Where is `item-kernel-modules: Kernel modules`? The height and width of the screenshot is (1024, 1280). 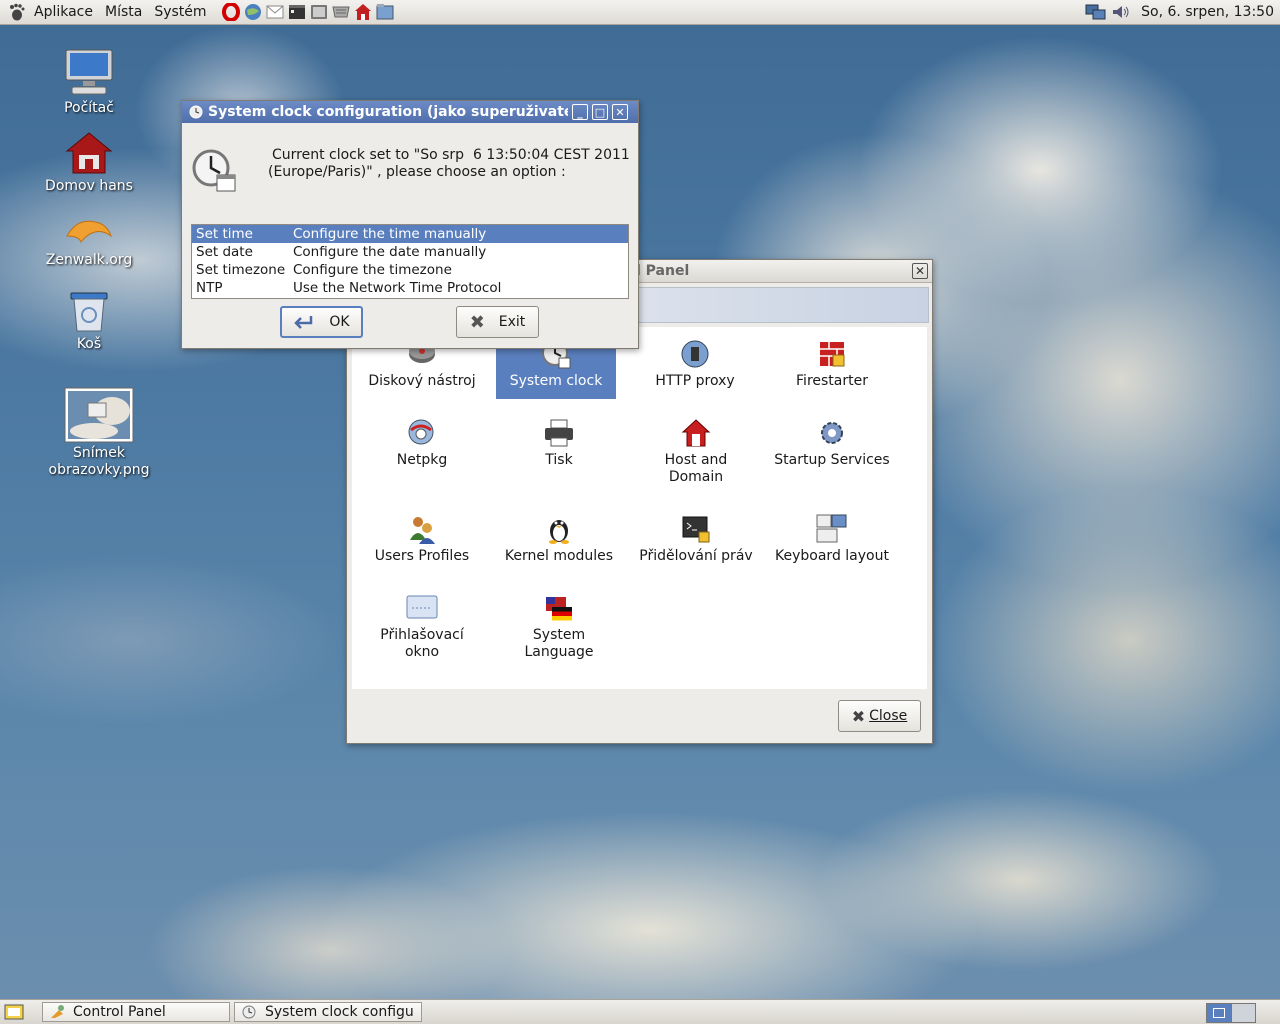 item-kernel-modules: Kernel modules is located at coordinates (559, 538).